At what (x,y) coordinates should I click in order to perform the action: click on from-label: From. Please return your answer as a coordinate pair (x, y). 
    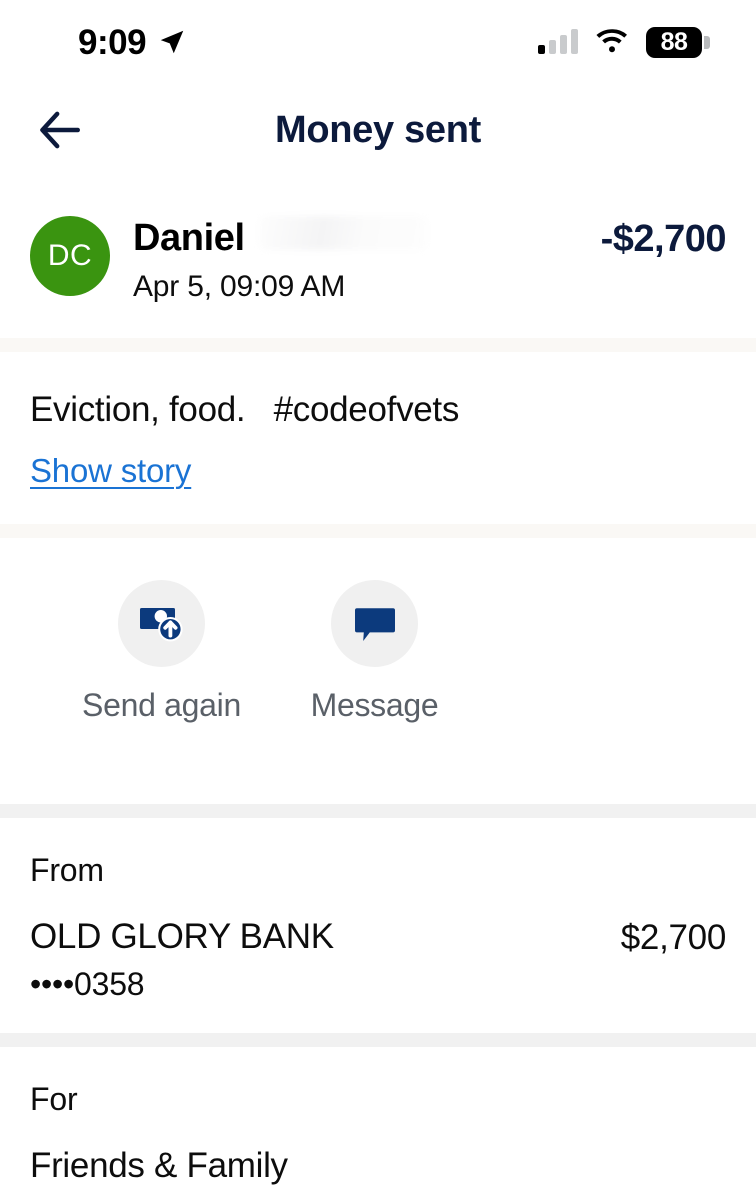
    Looking at the image, I should click on (67, 869).